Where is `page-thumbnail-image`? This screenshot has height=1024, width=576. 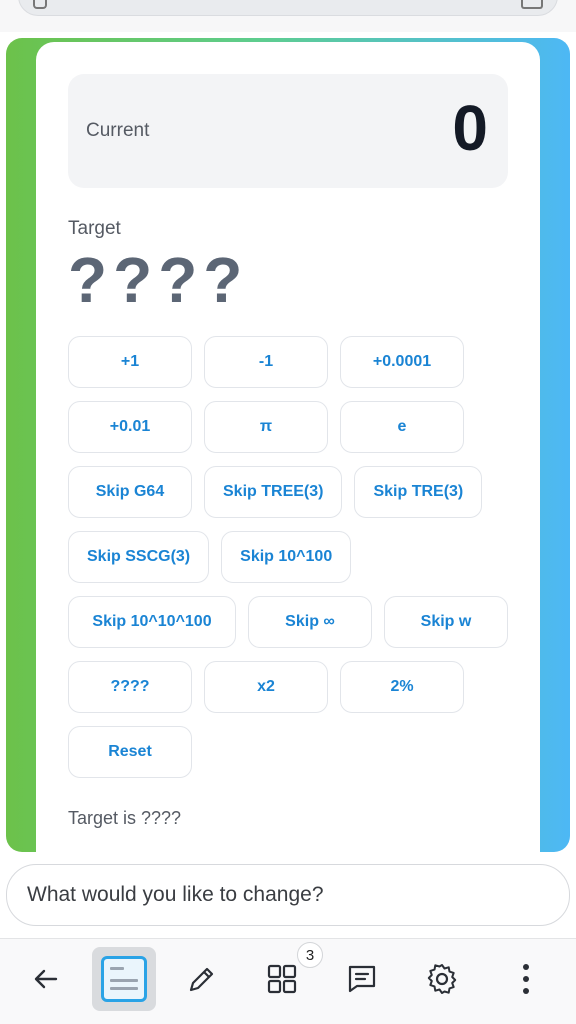
page-thumbnail-image is located at coordinates (124, 979).